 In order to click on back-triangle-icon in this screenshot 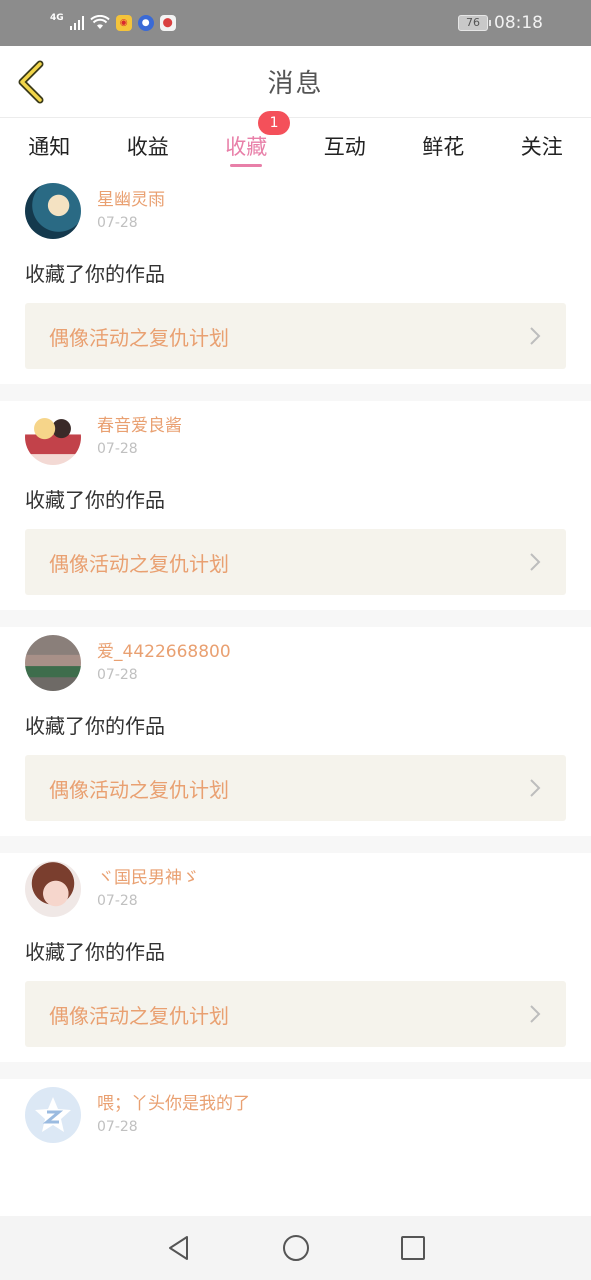, I will do `click(179, 1248)`.